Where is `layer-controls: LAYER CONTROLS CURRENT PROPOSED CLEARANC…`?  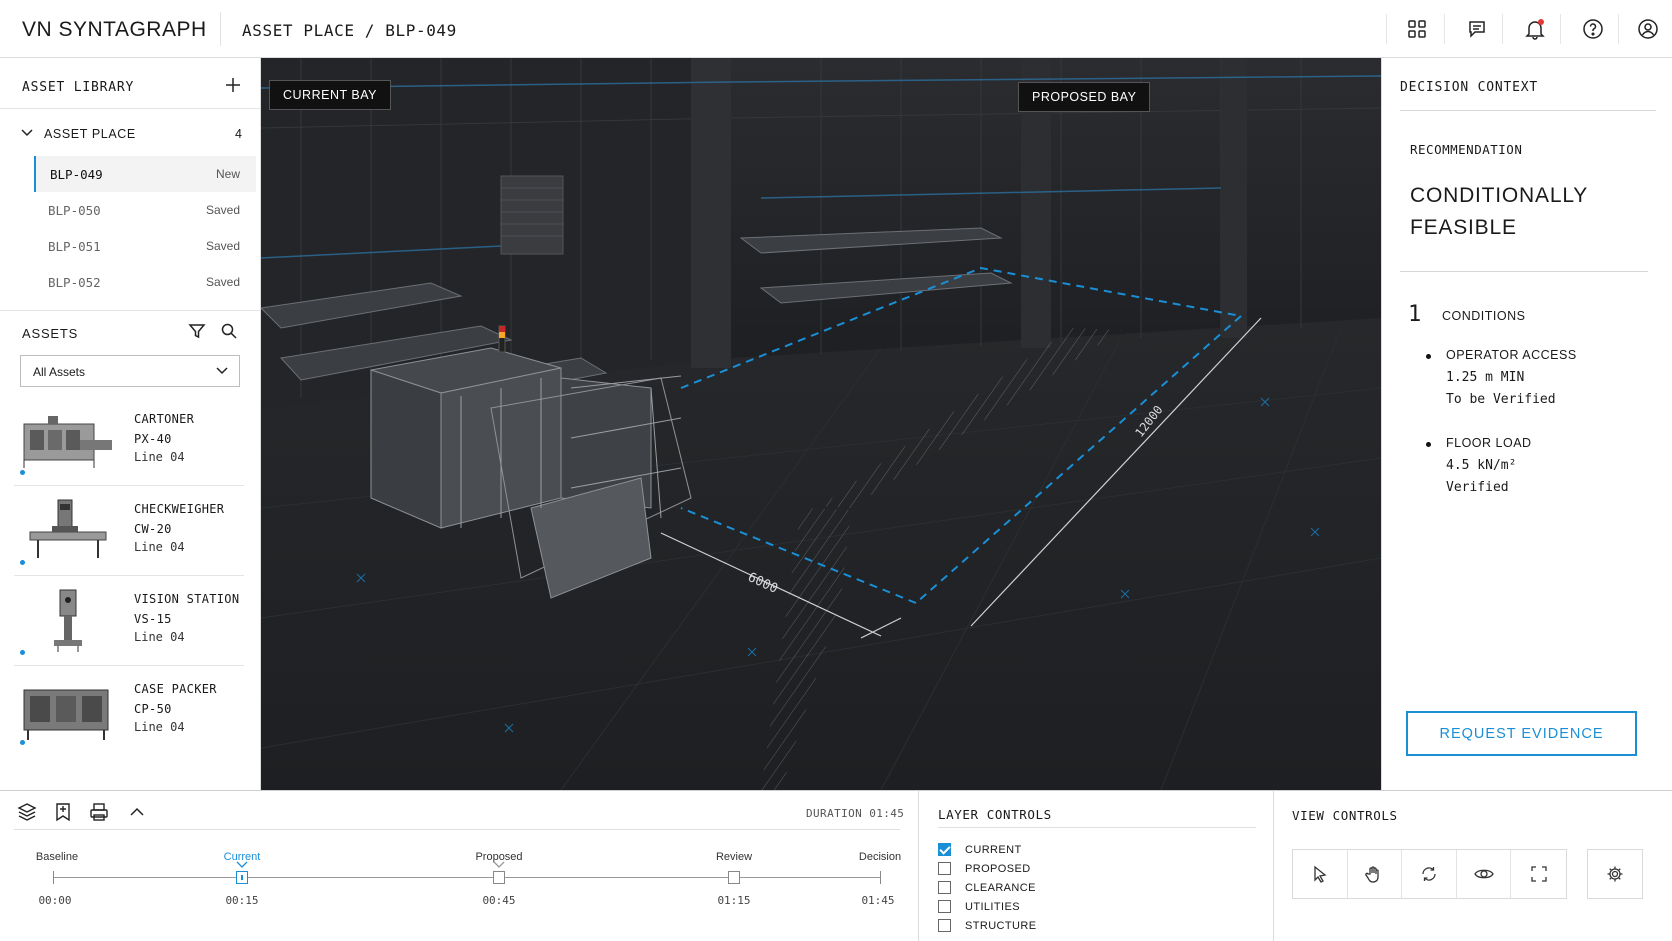
layer-controls: LAYER CONTROLS CURRENT PROPOSED CLEARANC… is located at coordinates (1095, 866).